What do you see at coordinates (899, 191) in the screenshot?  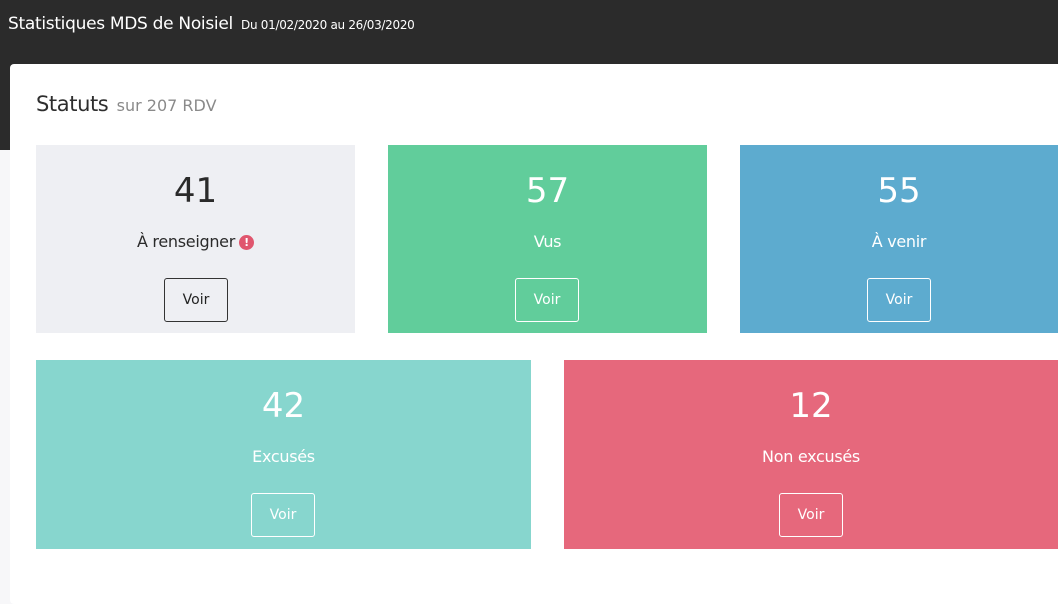 I see `stat-count: 55` at bounding box center [899, 191].